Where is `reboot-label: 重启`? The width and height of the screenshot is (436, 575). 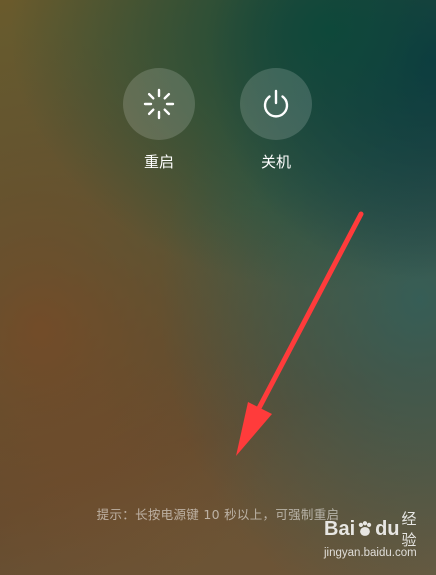 reboot-label: 重启 is located at coordinates (158, 162).